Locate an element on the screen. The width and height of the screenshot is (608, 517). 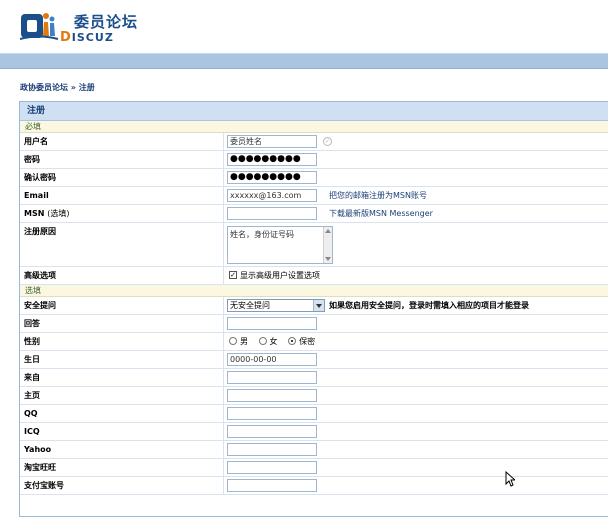
email-label: Email is located at coordinates (124, 195).